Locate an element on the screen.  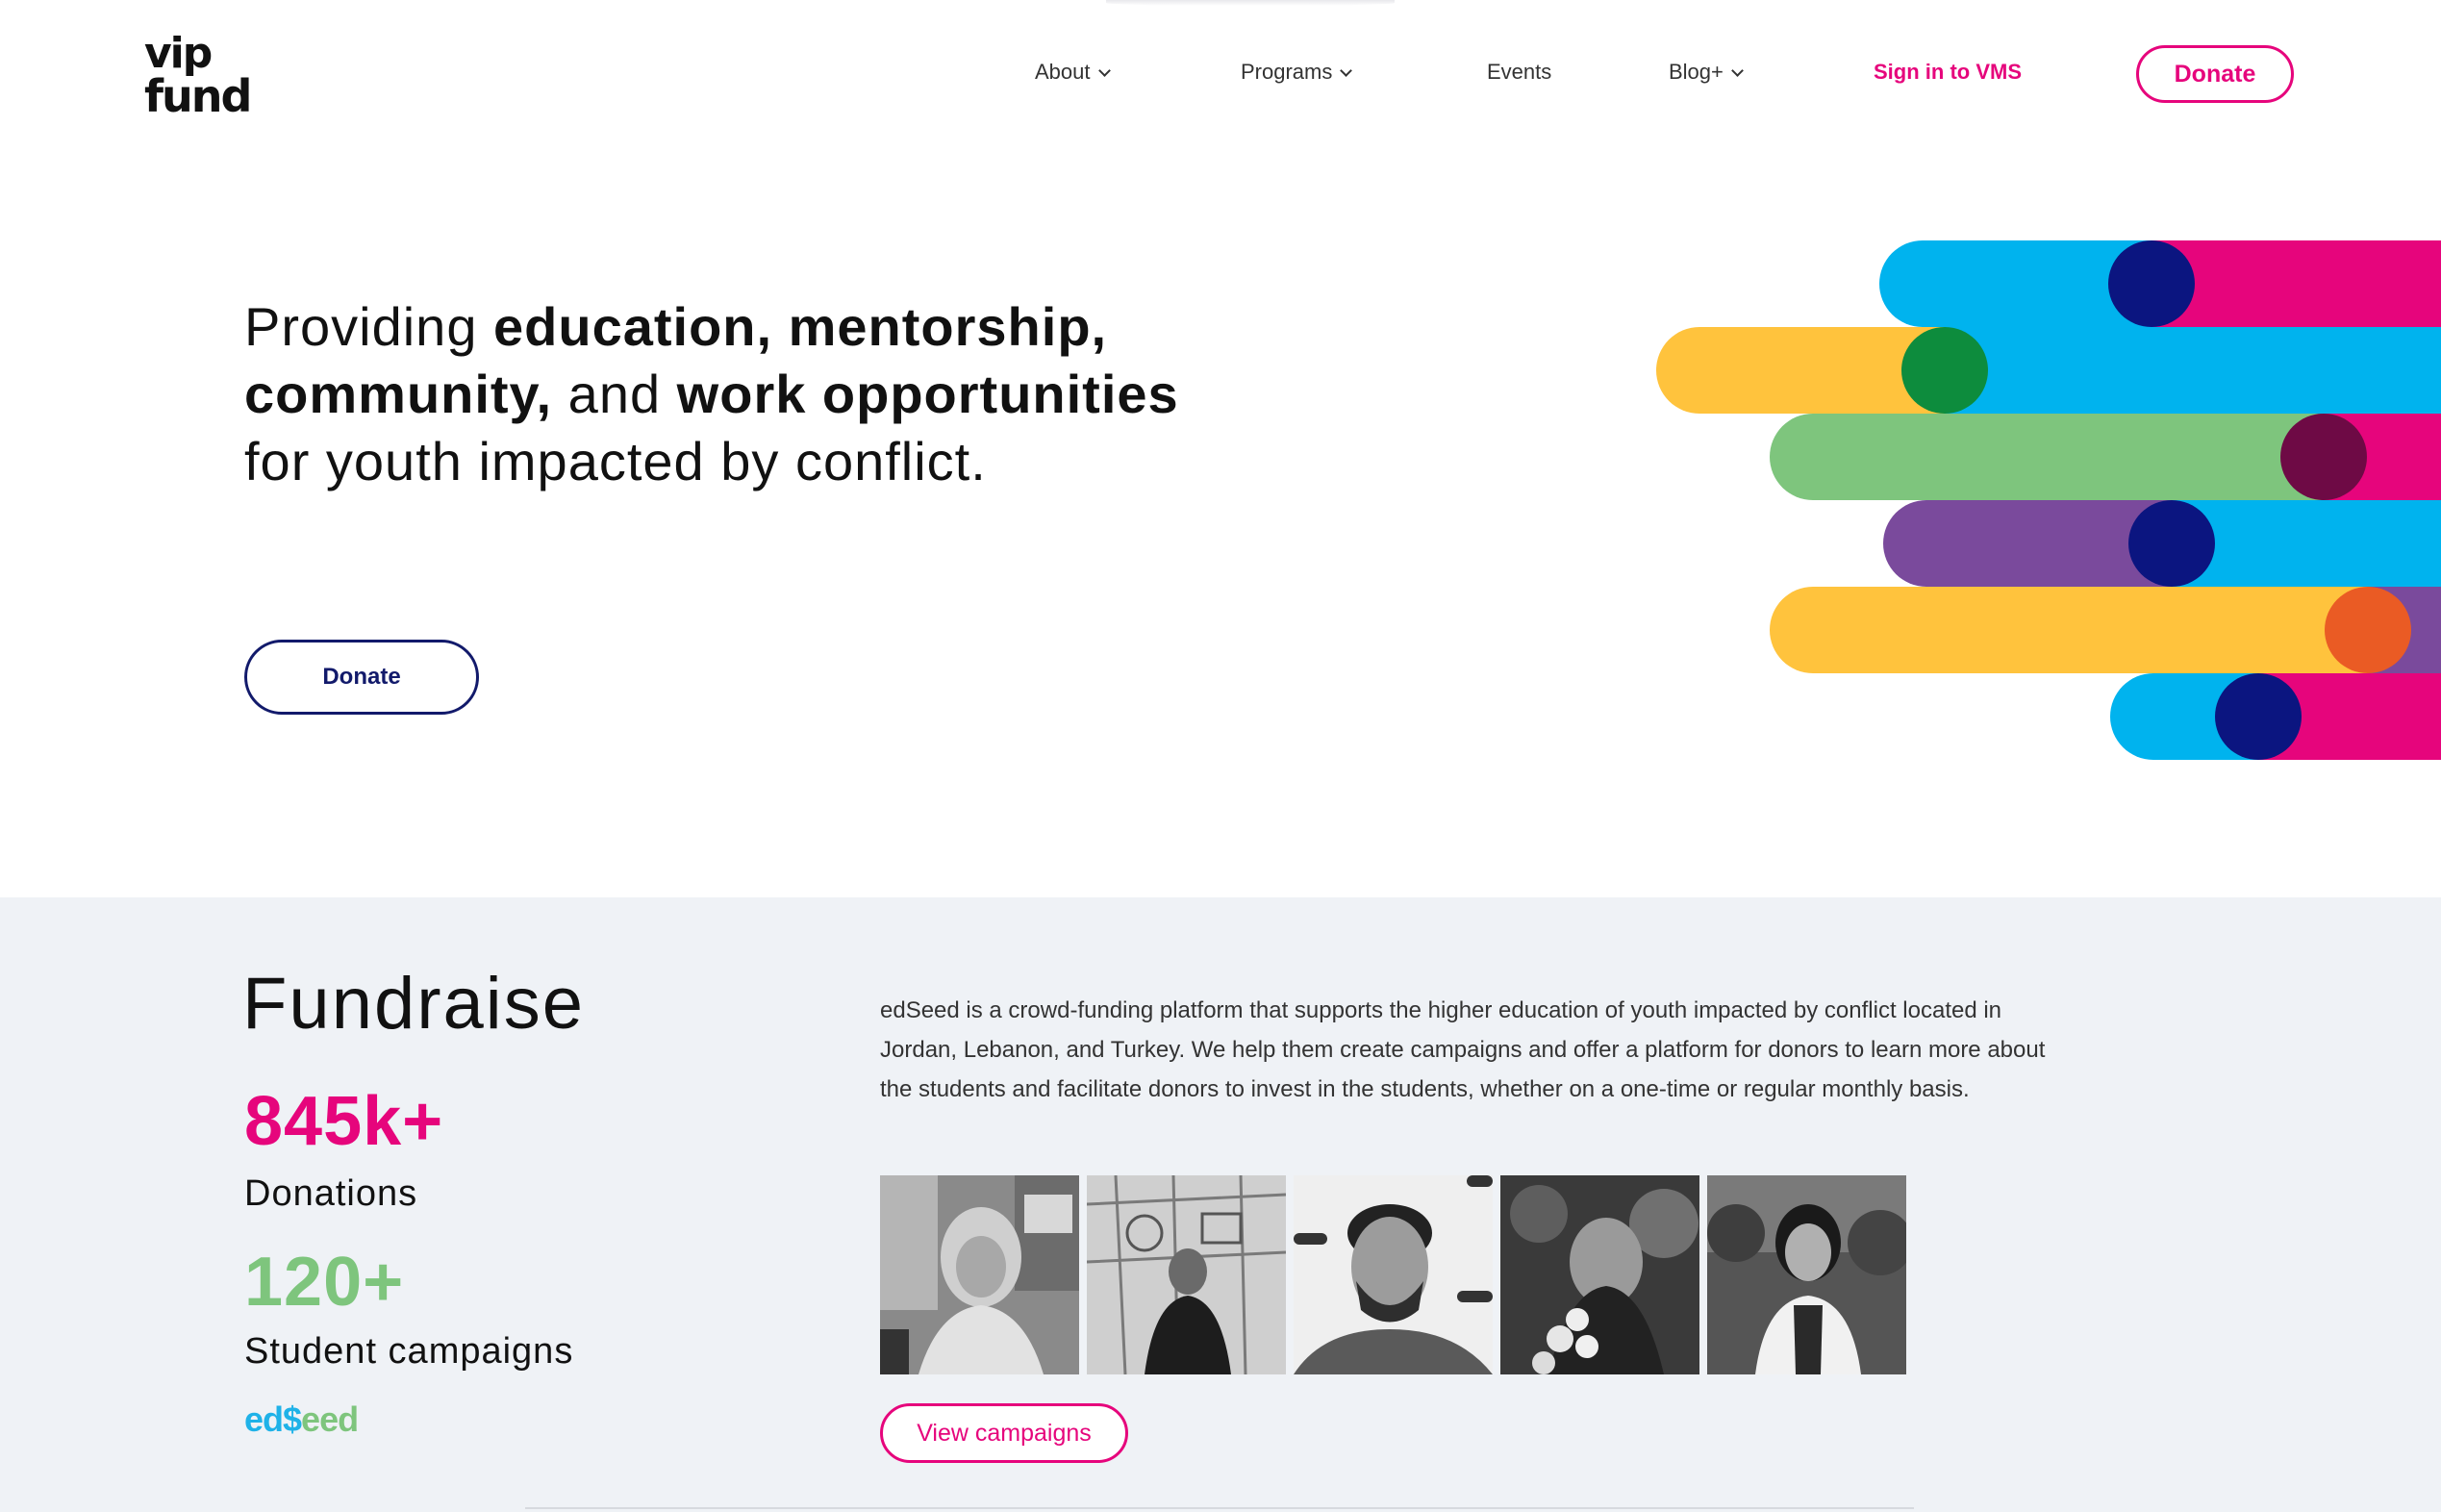
student-photo-strip is located at coordinates (1393, 1274).